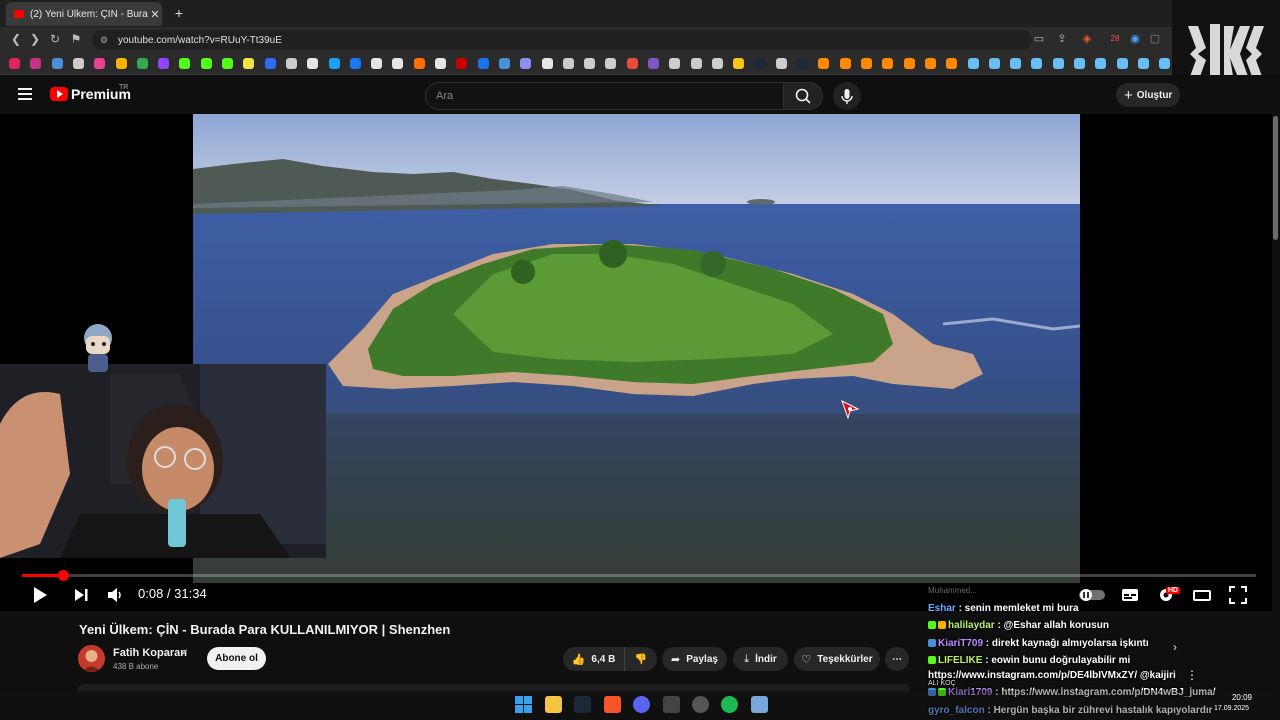 The height and width of the screenshot is (720, 1280). What do you see at coordinates (640, 659) in the screenshot?
I see `dislike-button: 👎` at bounding box center [640, 659].